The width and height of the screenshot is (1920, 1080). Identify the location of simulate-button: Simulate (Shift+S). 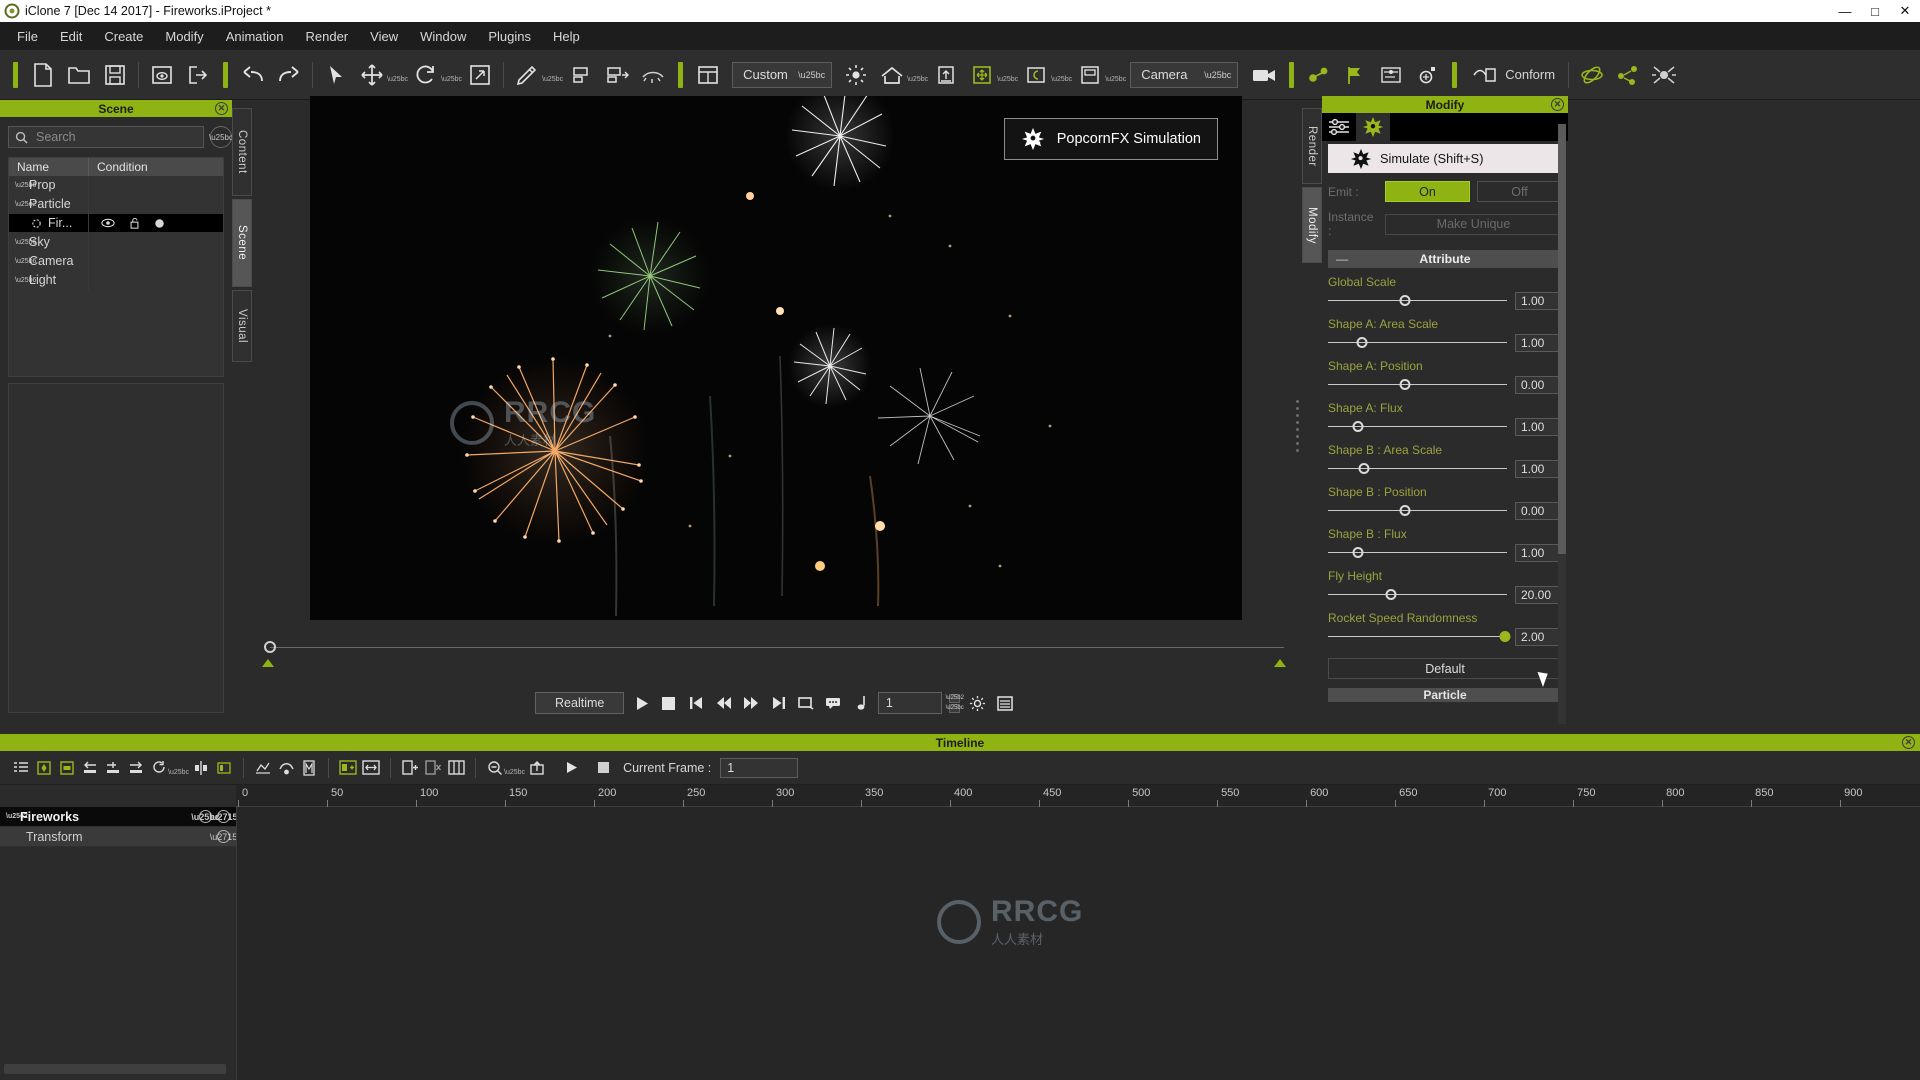
(1446, 158).